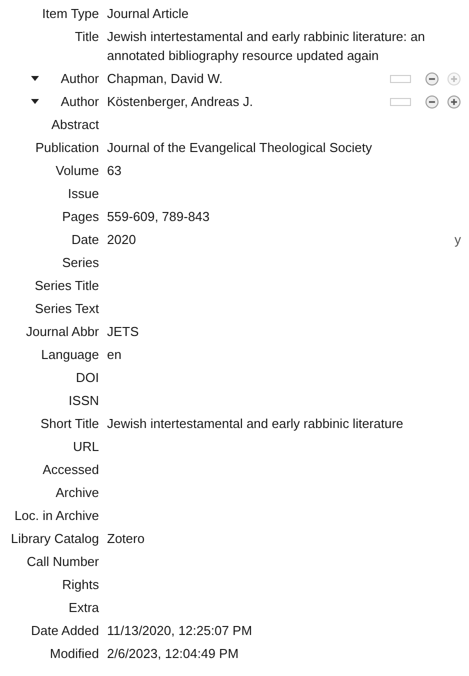 This screenshot has width=469, height=676. What do you see at coordinates (284, 13) in the screenshot?
I see `field-value: Journal Article` at bounding box center [284, 13].